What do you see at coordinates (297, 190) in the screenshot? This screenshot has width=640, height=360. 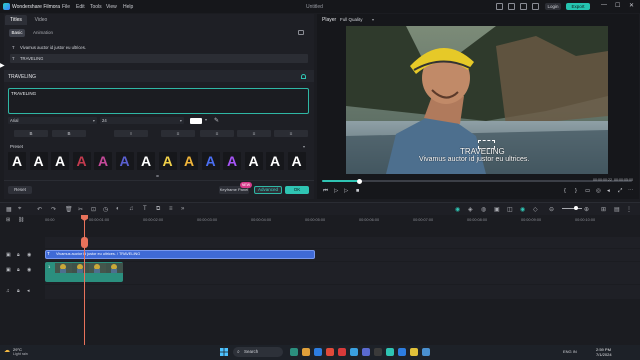 I see `ok-button: OK` at bounding box center [297, 190].